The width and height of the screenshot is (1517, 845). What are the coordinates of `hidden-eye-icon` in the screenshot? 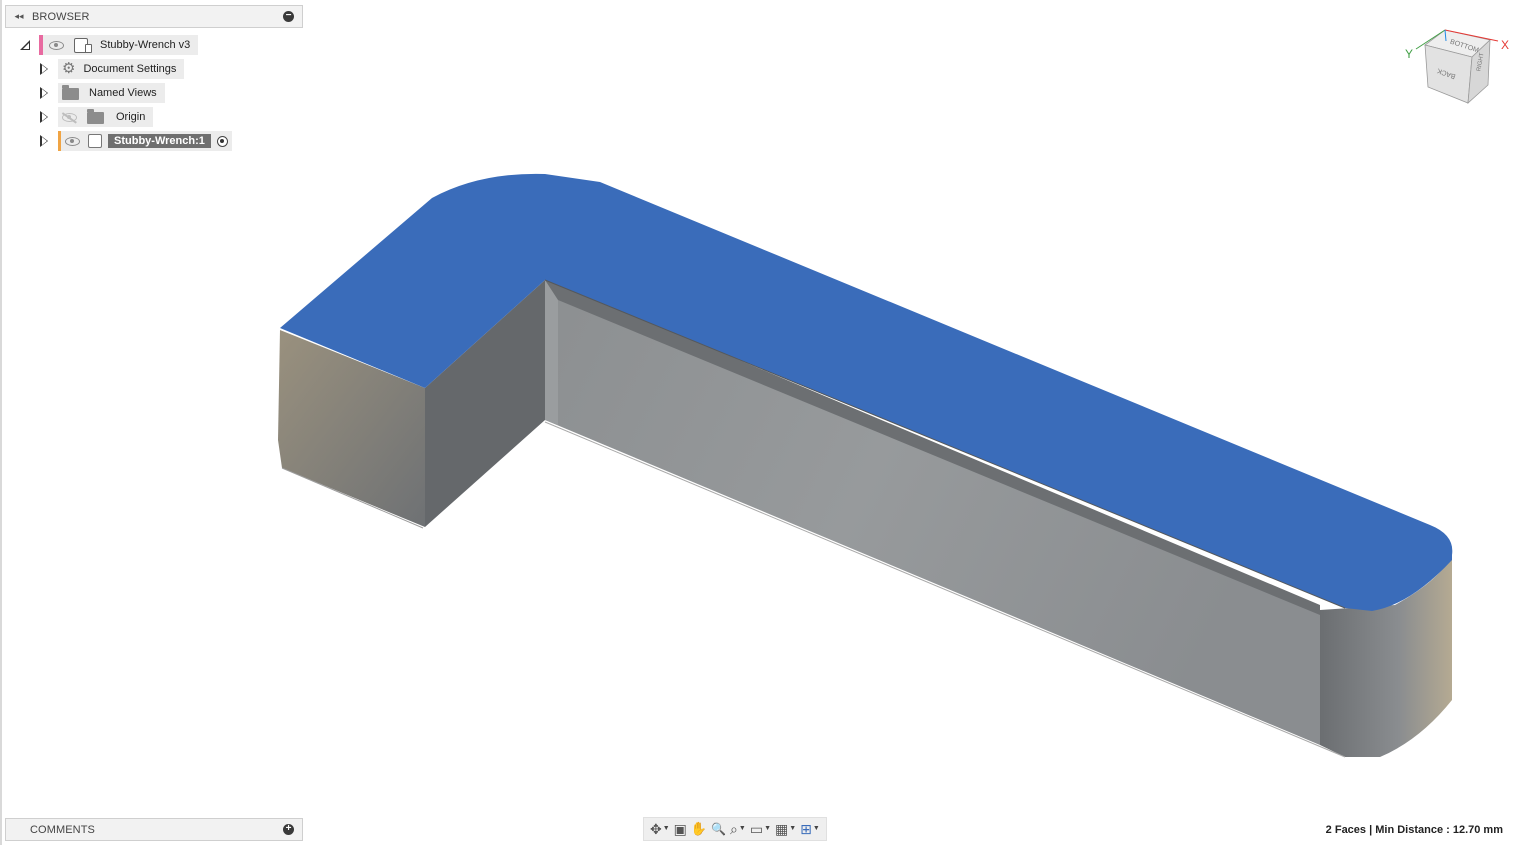 It's located at (69, 117).